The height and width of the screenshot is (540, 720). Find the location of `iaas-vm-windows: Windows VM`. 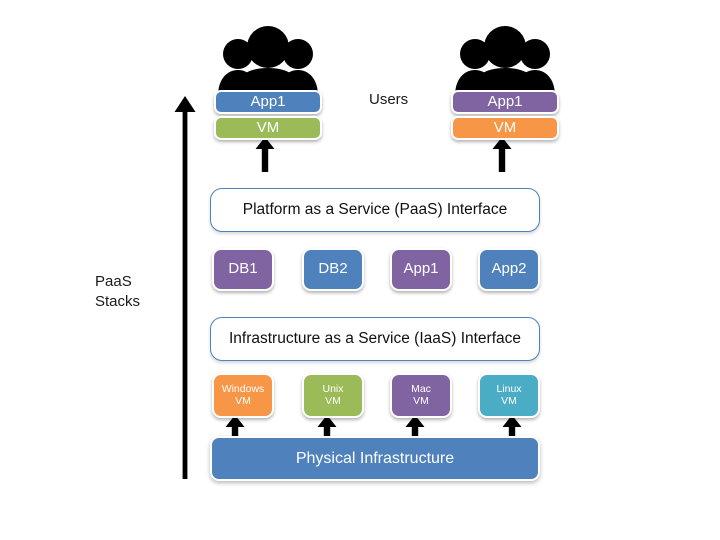

iaas-vm-windows: Windows VM is located at coordinates (243, 395).